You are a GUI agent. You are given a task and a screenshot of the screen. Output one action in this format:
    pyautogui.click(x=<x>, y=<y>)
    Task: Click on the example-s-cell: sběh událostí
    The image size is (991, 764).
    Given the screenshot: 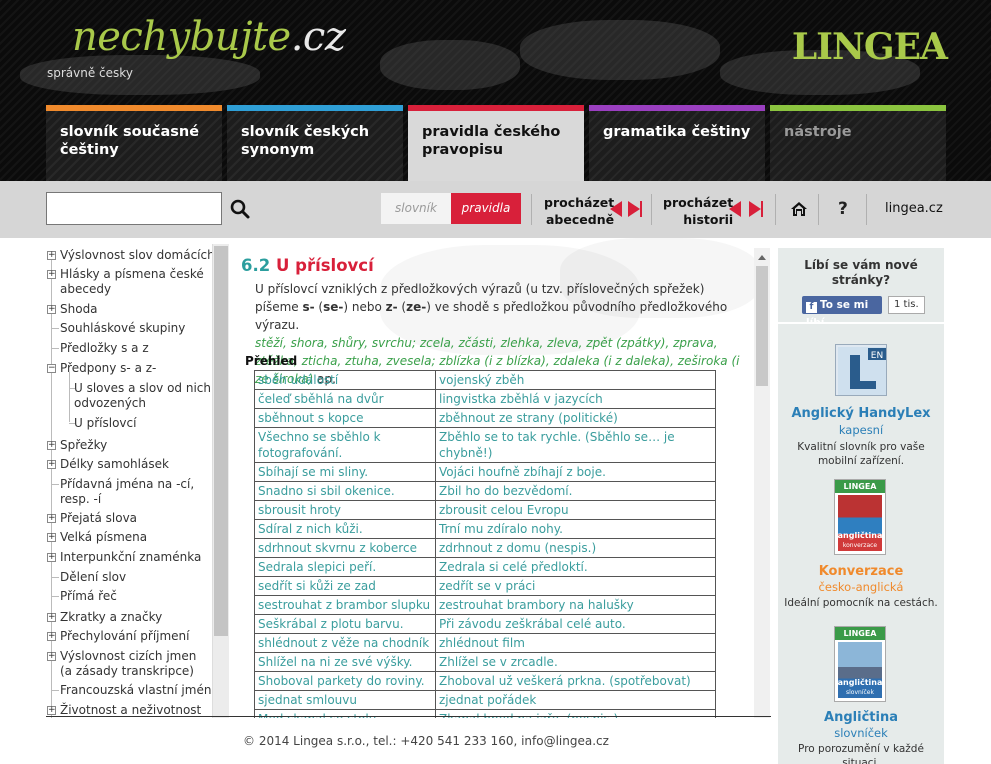 What is the action you would take?
    pyautogui.click(x=345, y=380)
    